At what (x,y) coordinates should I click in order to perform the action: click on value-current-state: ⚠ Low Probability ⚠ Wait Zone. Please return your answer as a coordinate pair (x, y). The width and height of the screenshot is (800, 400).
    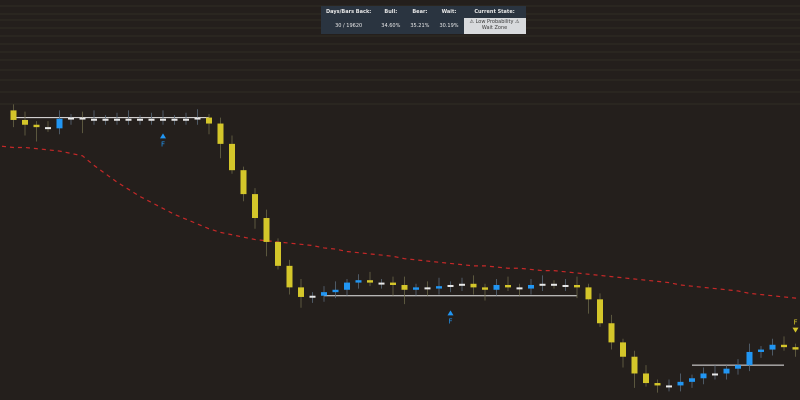
    Looking at the image, I should click on (494, 26).